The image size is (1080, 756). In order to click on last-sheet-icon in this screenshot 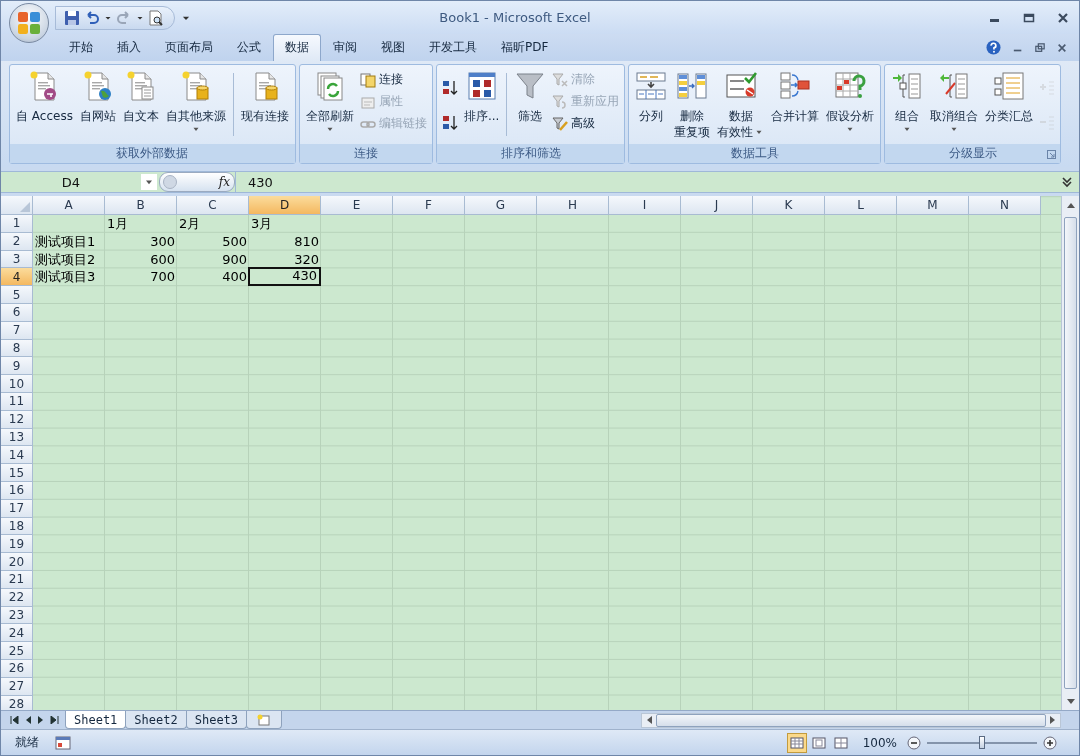, I will do `click(55, 720)`.